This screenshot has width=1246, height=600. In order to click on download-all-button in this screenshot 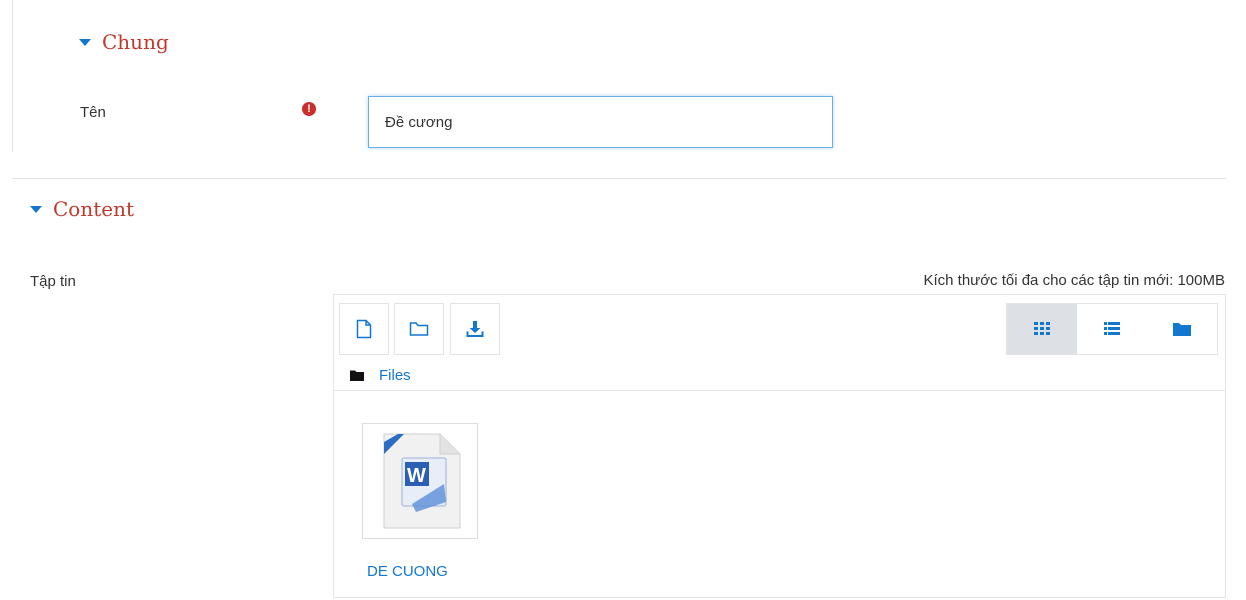, I will do `click(475, 329)`.